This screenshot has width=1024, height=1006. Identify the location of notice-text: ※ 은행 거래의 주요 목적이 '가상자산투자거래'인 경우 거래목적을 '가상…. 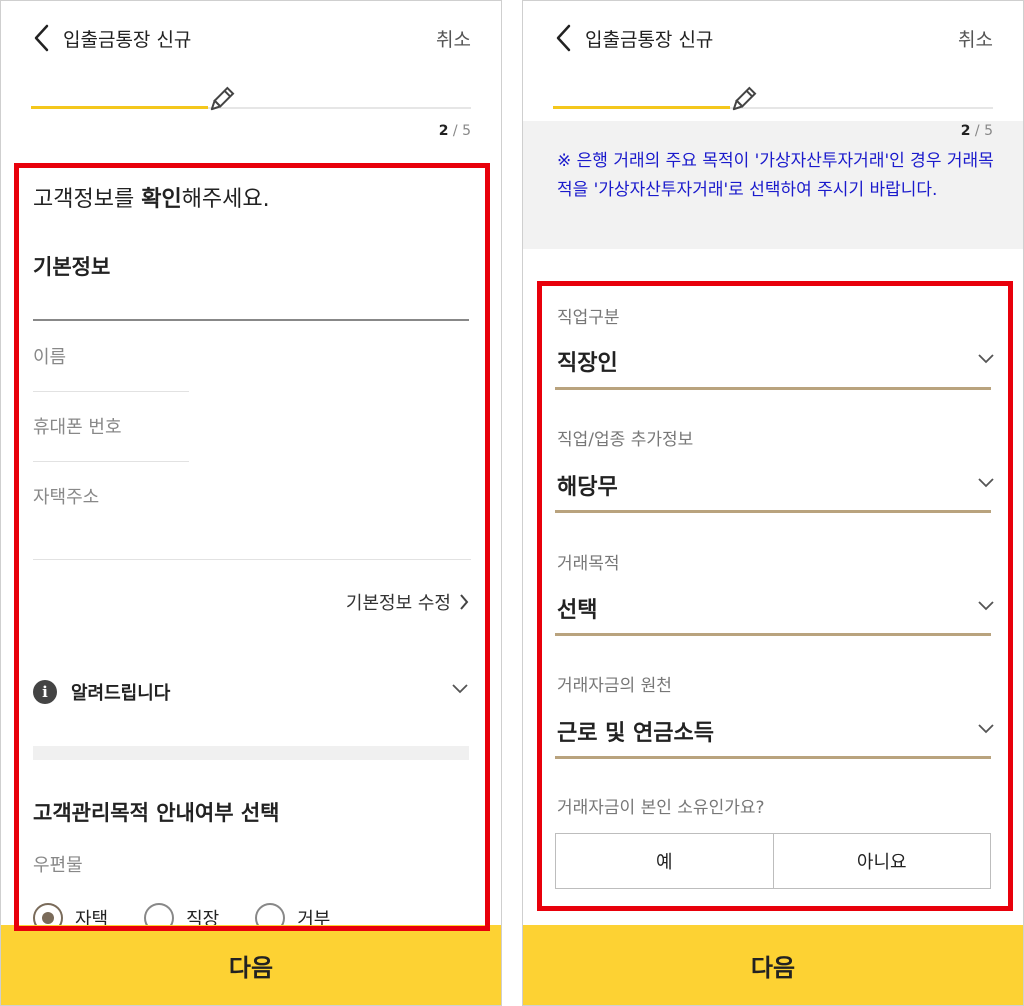
(775, 175).